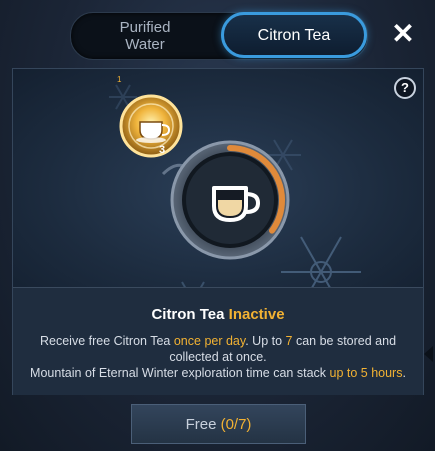 The width and height of the screenshot is (435, 451). Describe the element at coordinates (151, 126) in the screenshot. I see `stored-tea-item` at that location.